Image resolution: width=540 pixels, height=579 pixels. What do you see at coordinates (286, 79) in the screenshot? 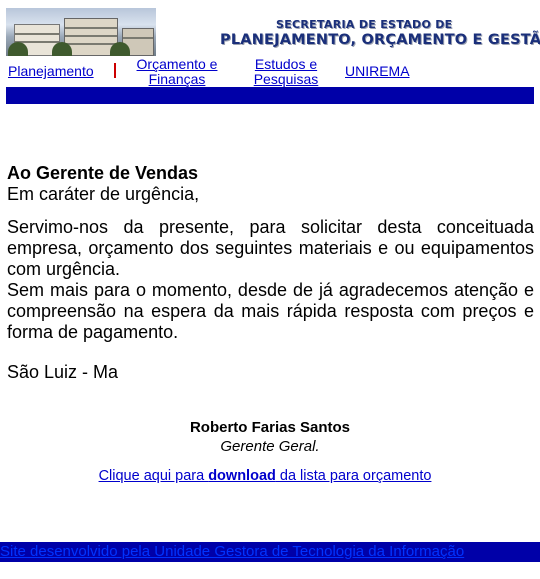
I see `nav-estudos-label-line2: Pesquisas` at bounding box center [286, 79].